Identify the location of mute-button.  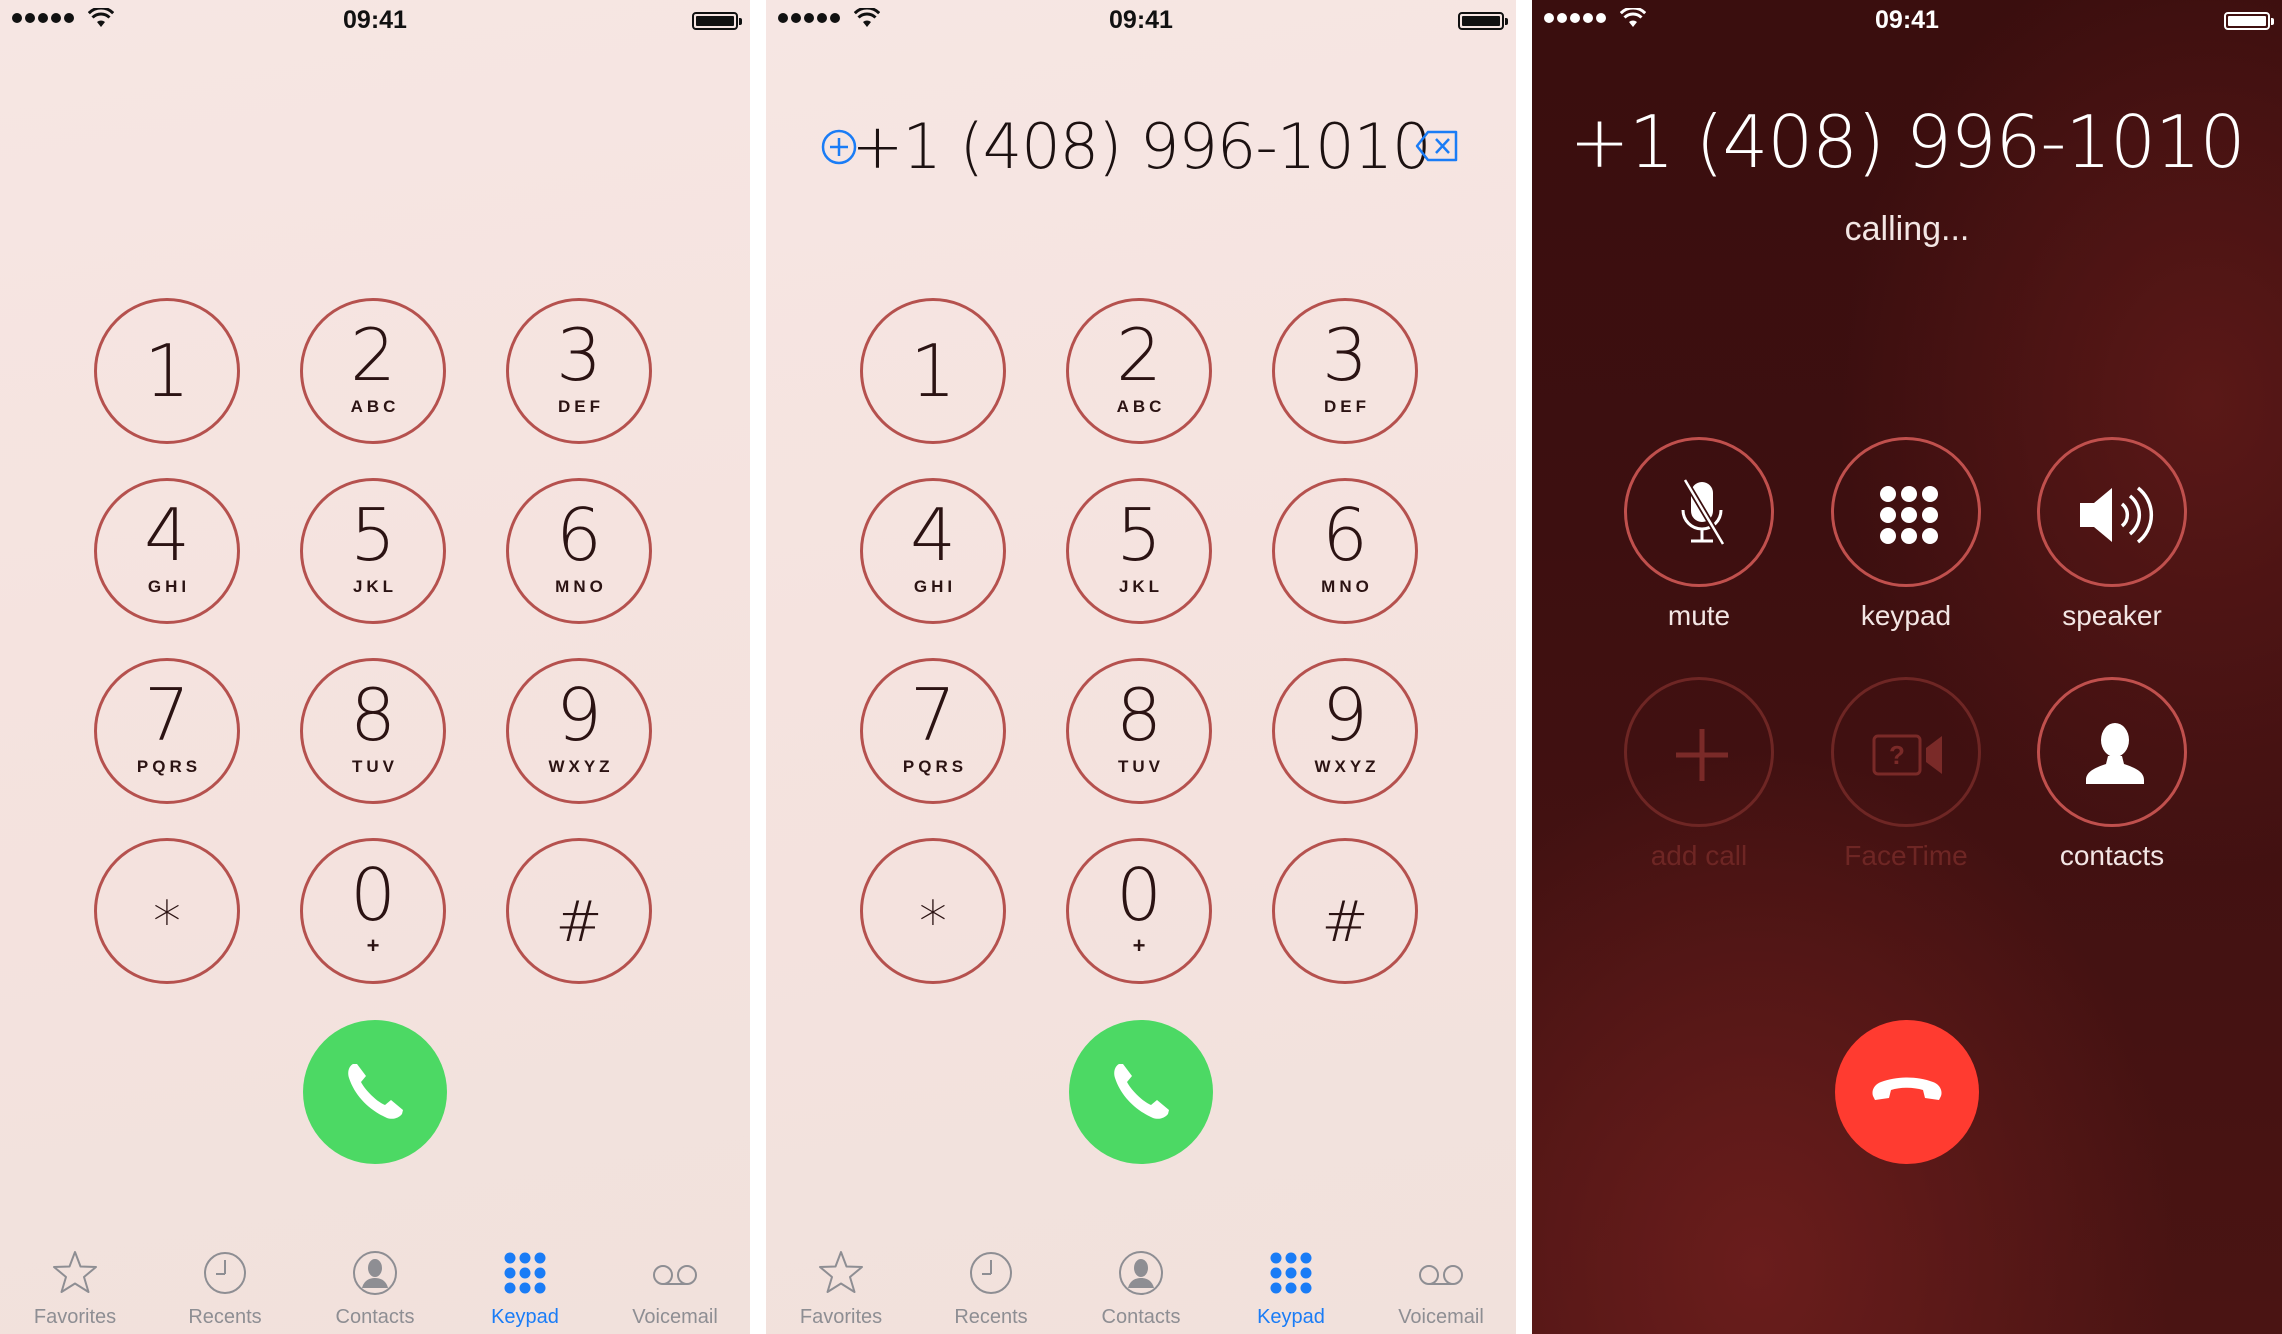
(1699, 512).